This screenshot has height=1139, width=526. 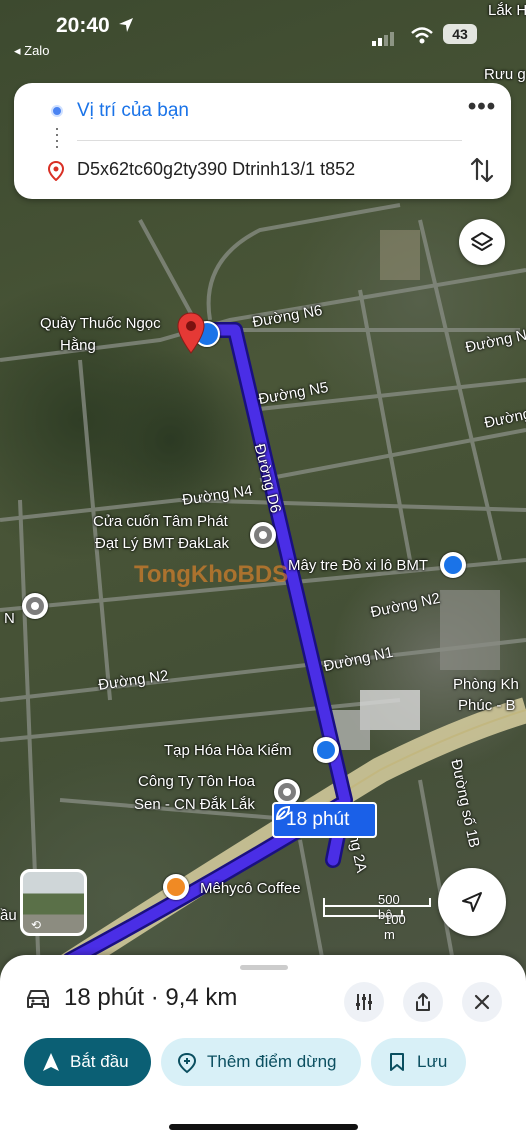 I want to click on start-button: Bắt đầu, so click(x=87, y=1062).